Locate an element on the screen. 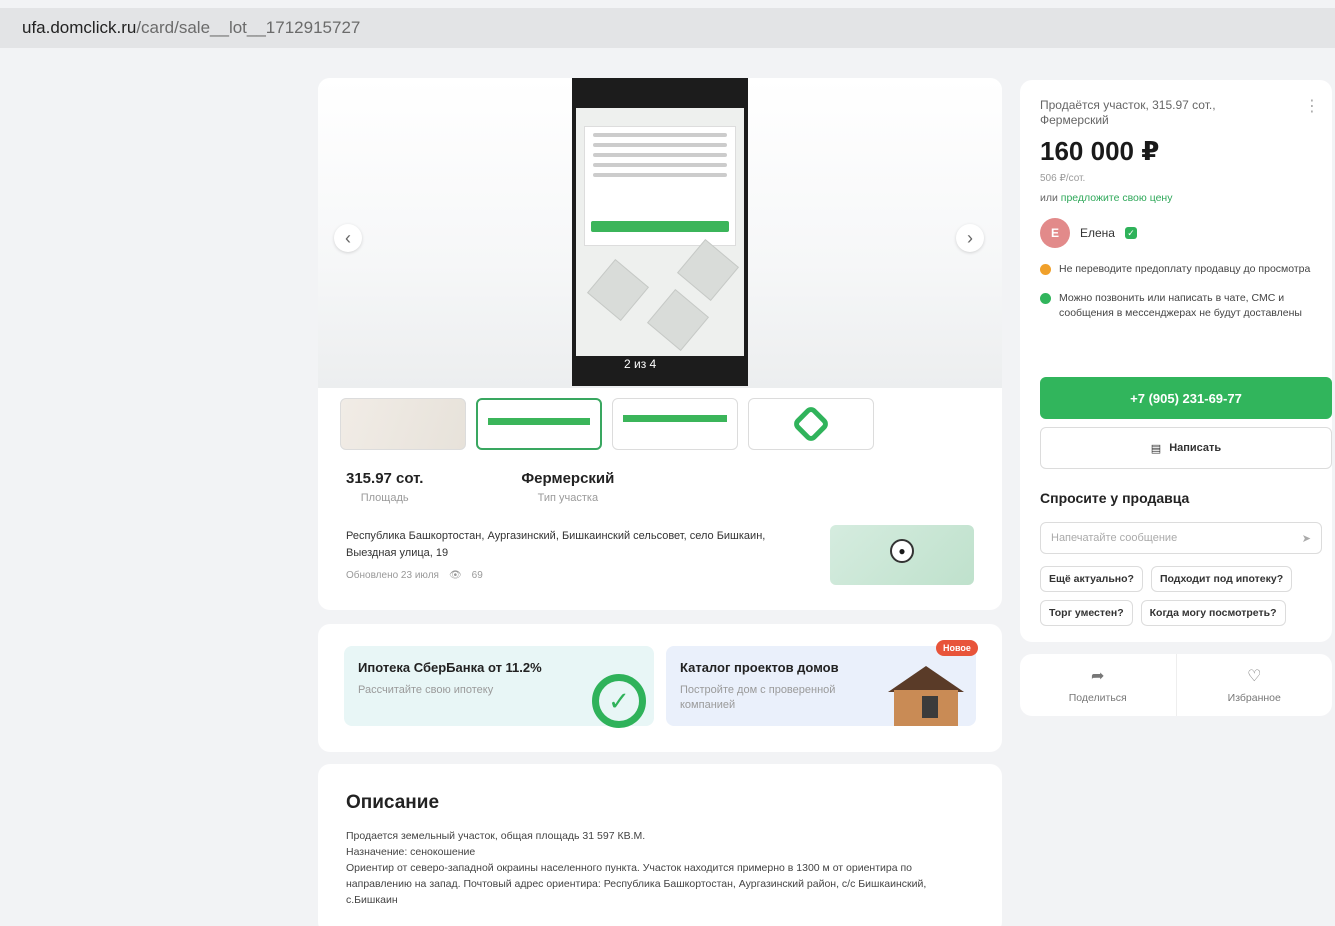  listing-meta: Обновлено 23 июля 👁 69 is located at coordinates (414, 575).